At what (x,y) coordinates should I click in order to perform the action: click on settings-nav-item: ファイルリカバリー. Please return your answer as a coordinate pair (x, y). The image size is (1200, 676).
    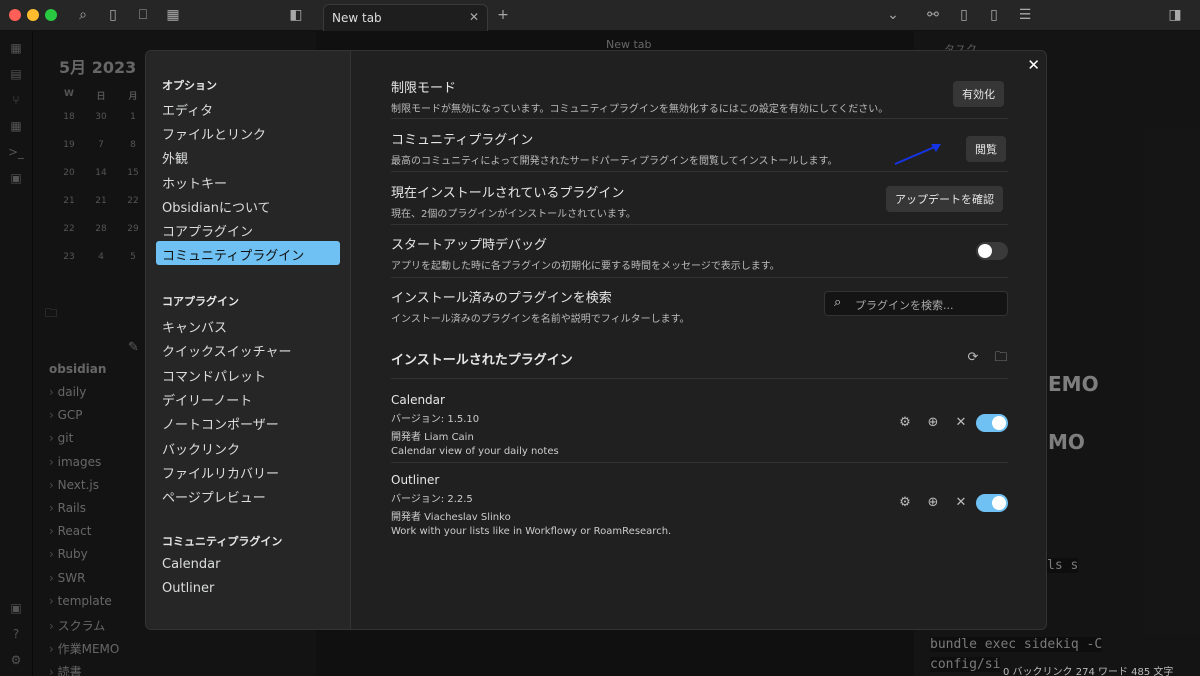
    Looking at the image, I should click on (248, 471).